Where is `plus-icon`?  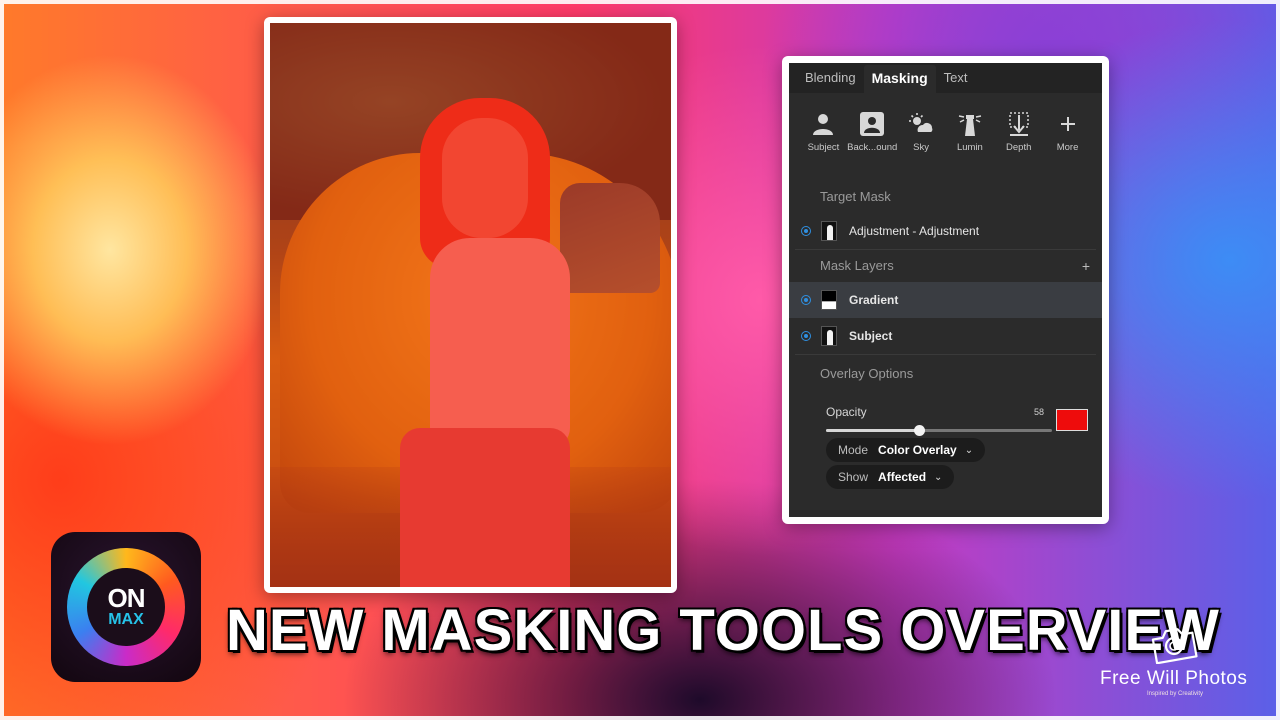
plus-icon is located at coordinates (1068, 124).